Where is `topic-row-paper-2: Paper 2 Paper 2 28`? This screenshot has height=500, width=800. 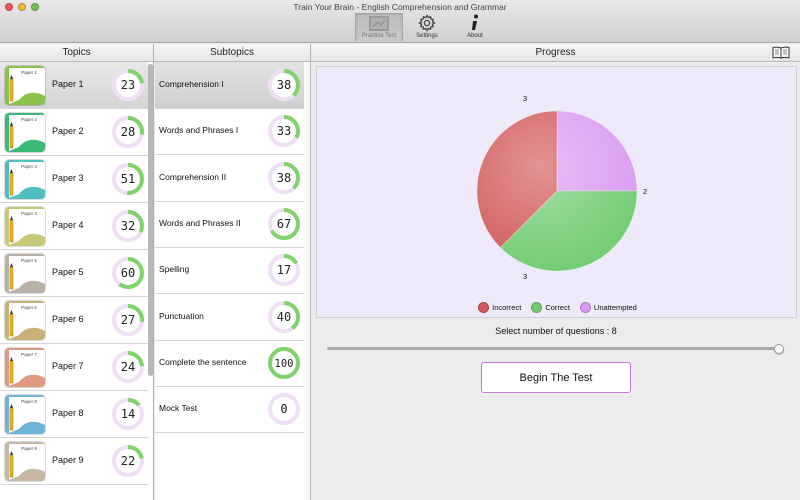 topic-row-paper-2: Paper 2 Paper 2 28 is located at coordinates (74, 132).